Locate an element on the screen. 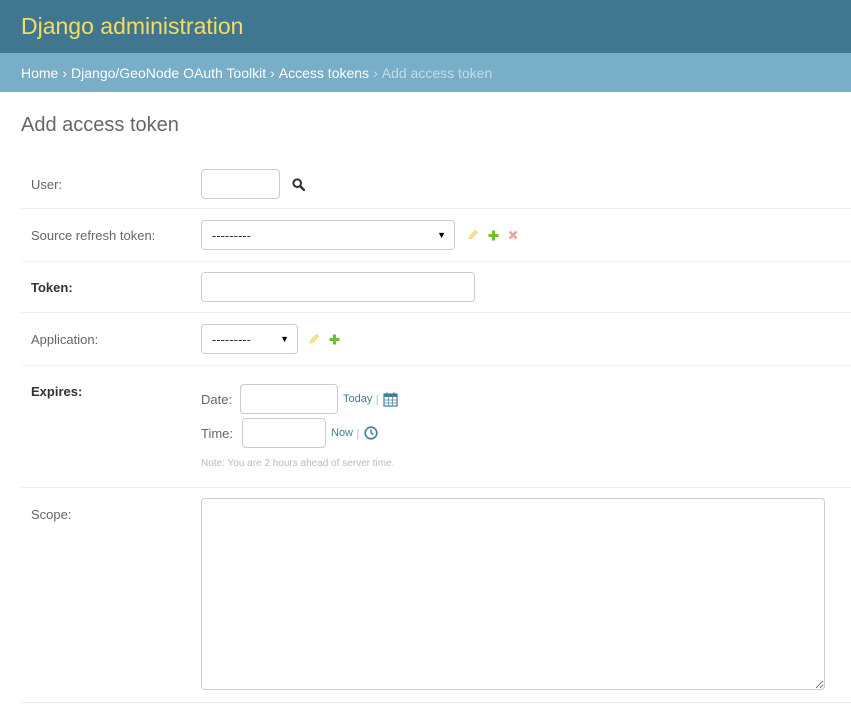  expires-time-group: Time: Now | is located at coordinates (299, 433).